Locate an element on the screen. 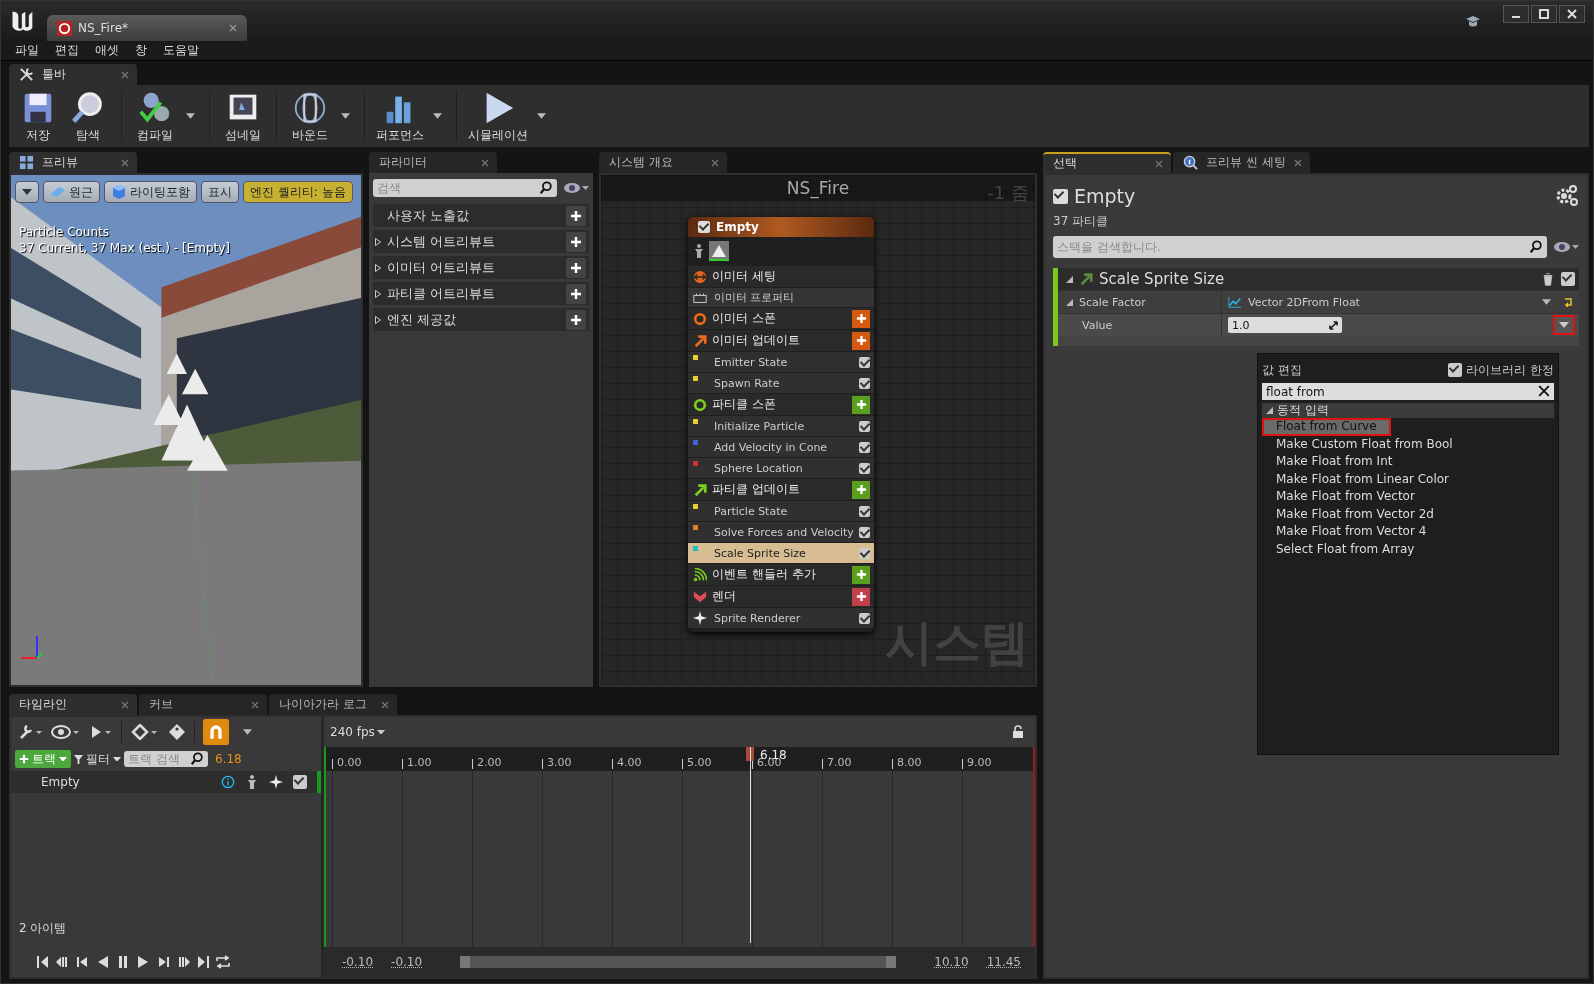 The height and width of the screenshot is (984, 1594). number-field: 1.0 is located at coordinates (1285, 325).